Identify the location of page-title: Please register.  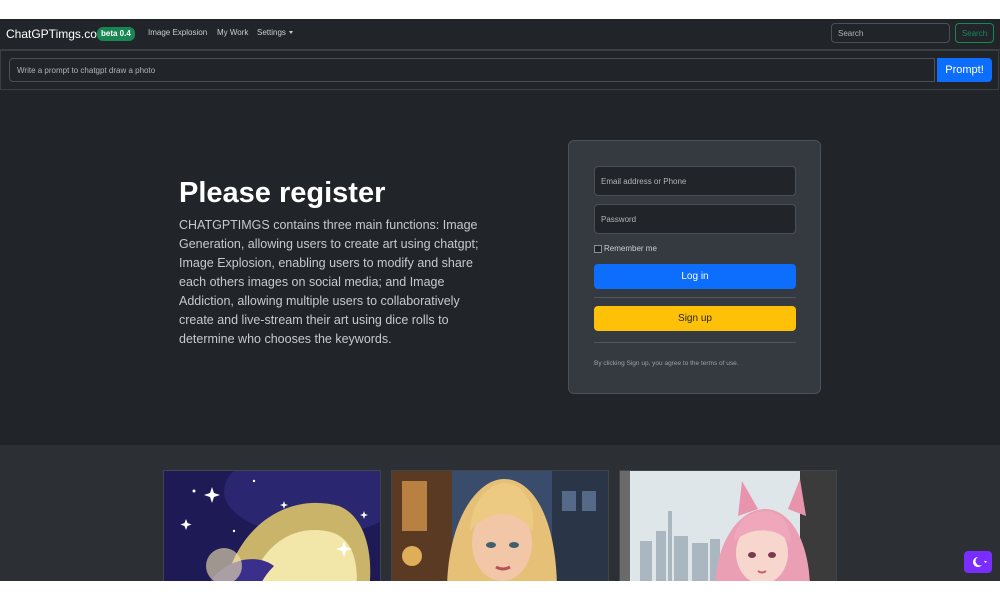
(282, 193).